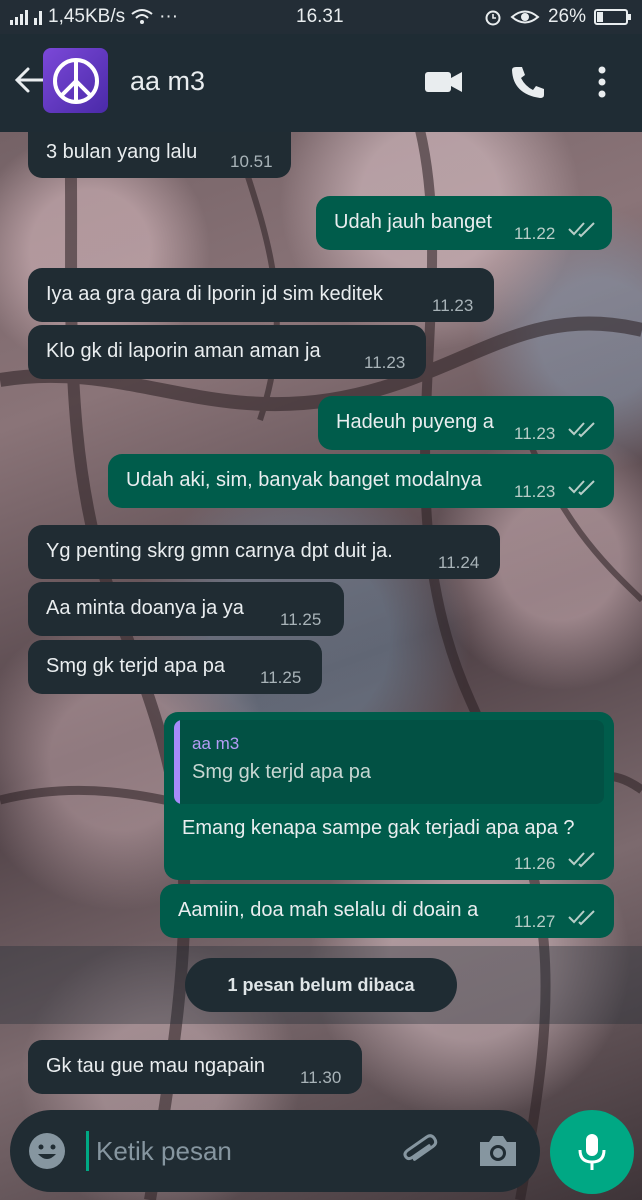 The width and height of the screenshot is (642, 1200). I want to click on message-text: 3 bulan yang lalu, so click(122, 152).